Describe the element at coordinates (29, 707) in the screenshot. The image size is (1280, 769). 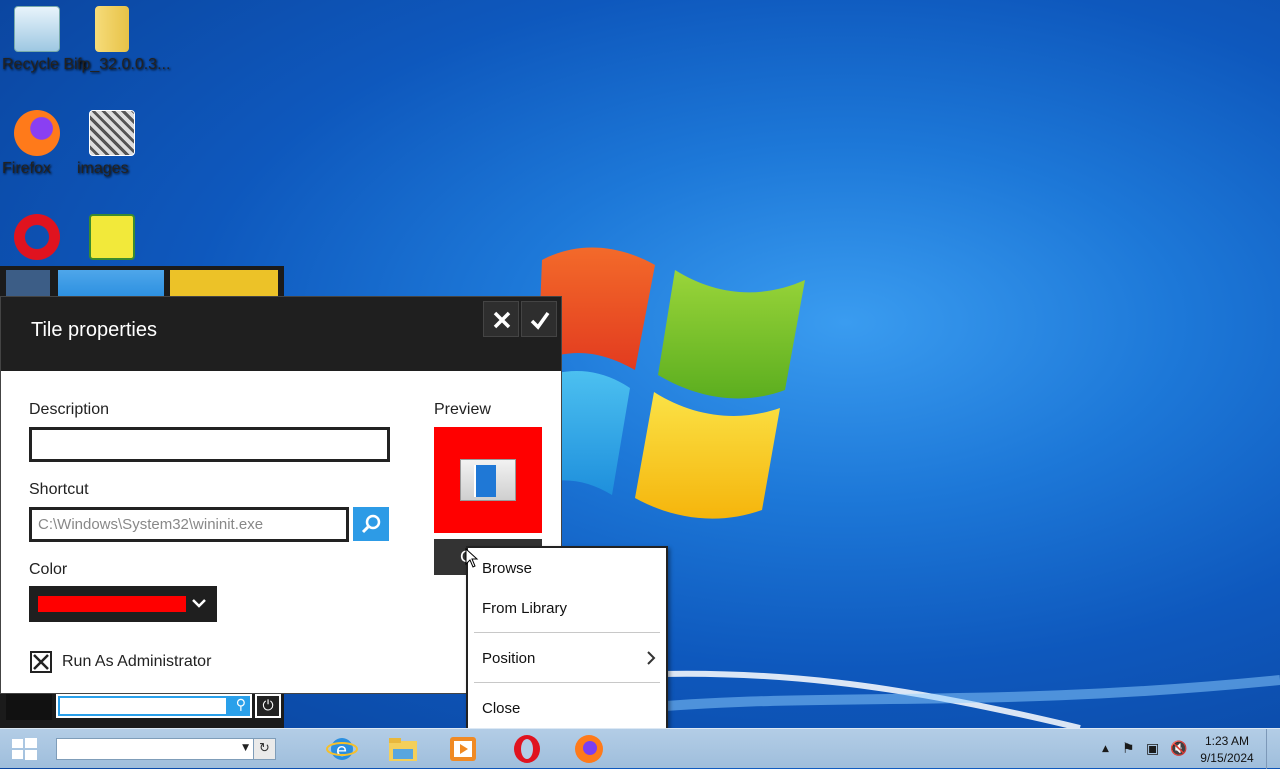
I see `start-menu-user-tile` at that location.